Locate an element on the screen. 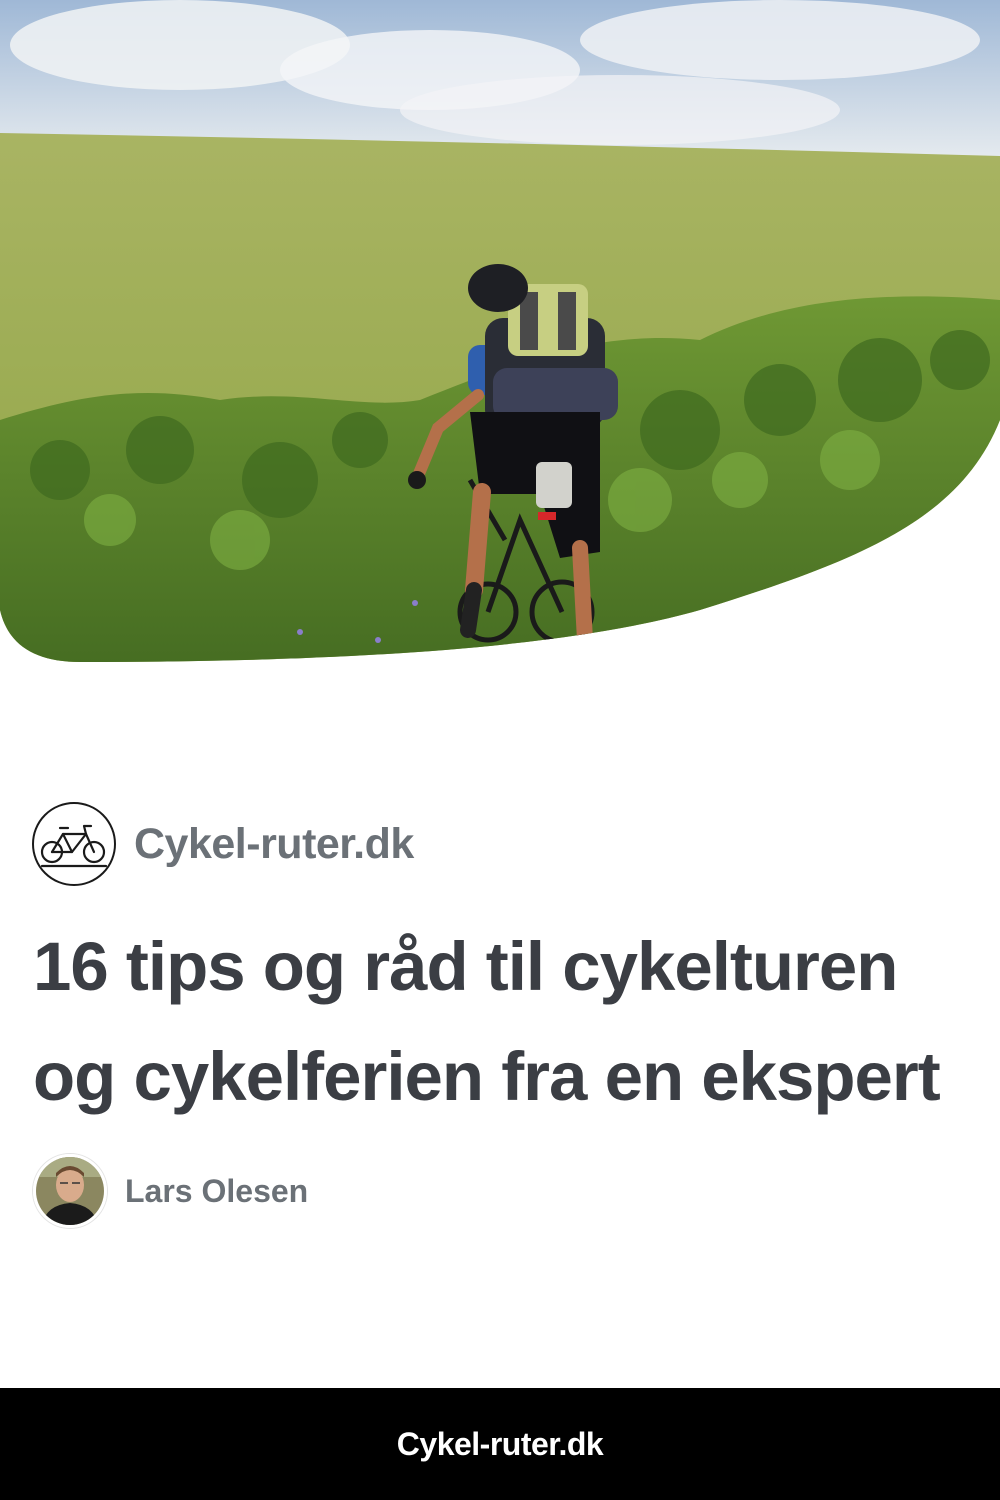 This screenshot has width=1000, height=1500. author-avatar is located at coordinates (70, 1191).